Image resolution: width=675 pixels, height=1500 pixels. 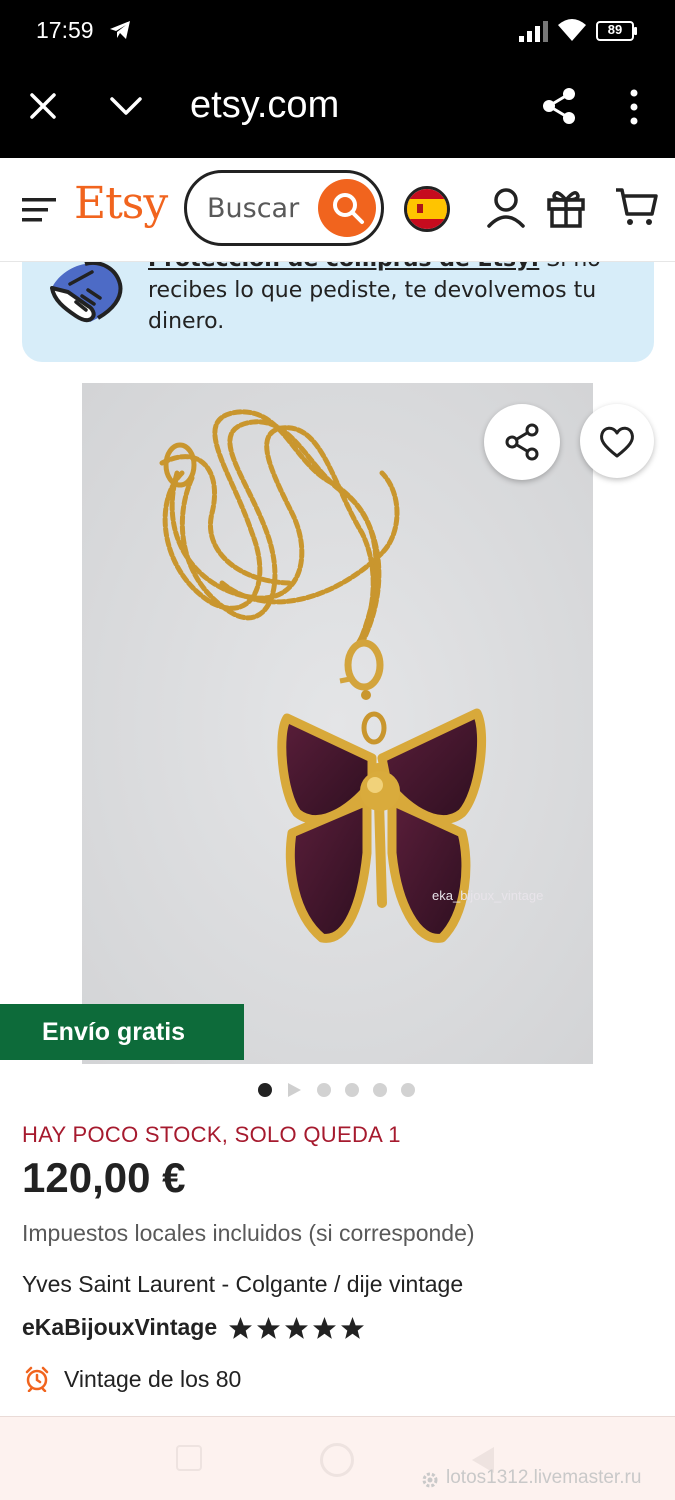 I want to click on vintage-era: Vintage de los 80, so click(x=153, y=1379).